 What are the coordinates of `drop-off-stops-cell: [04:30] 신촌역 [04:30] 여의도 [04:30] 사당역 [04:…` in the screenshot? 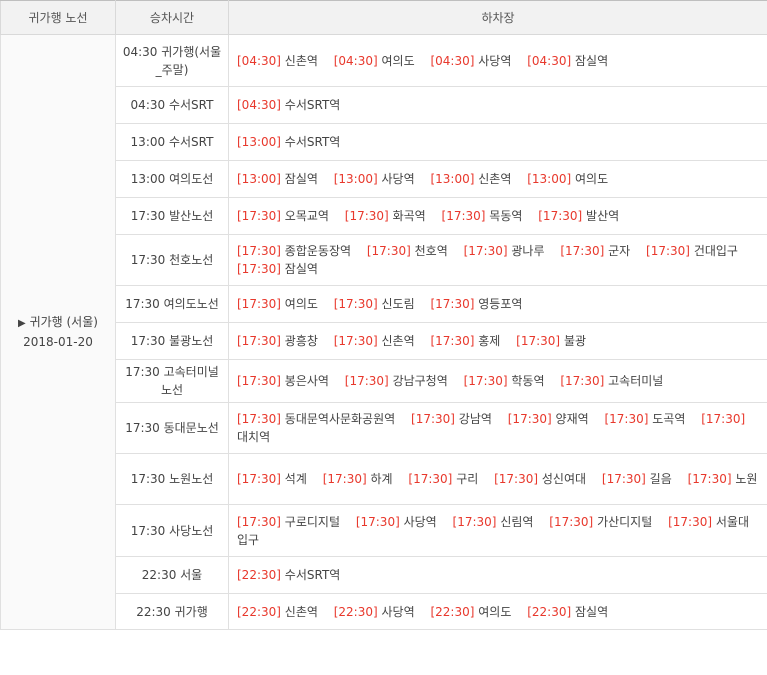 It's located at (497, 60).